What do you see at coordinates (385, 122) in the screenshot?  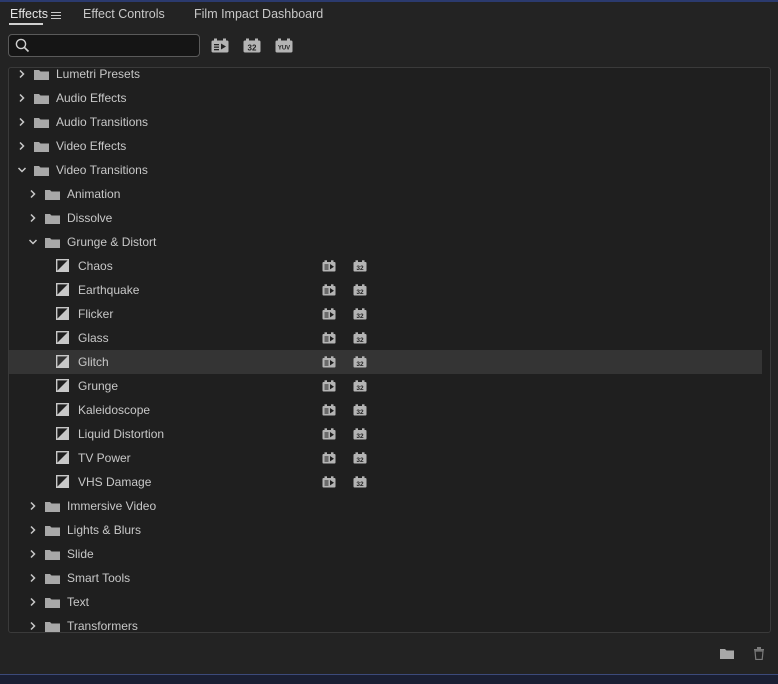 I see `tree-folder-row: Audio Transitions` at bounding box center [385, 122].